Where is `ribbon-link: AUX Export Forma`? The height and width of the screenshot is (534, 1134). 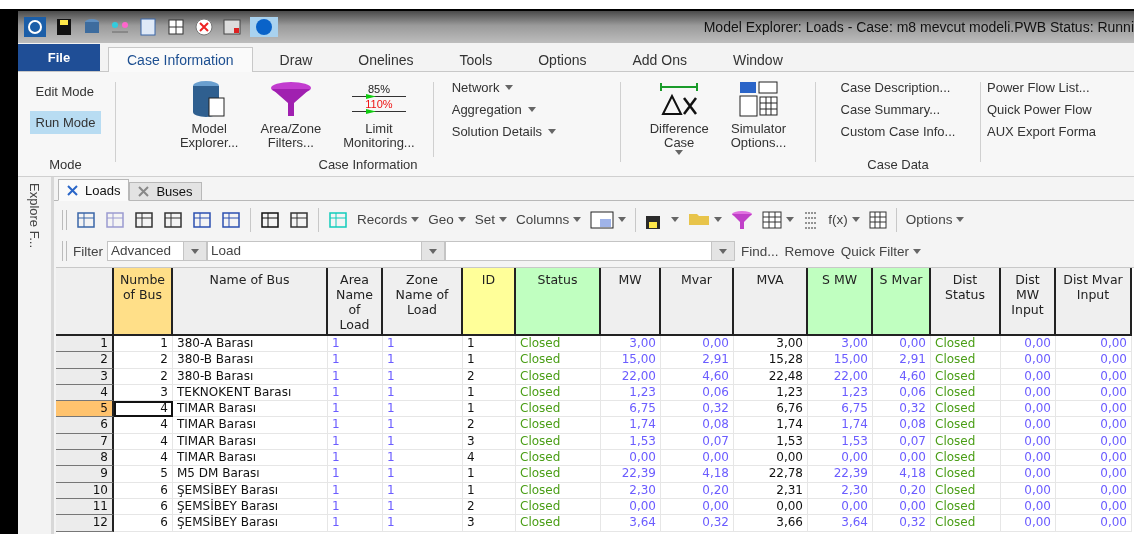 ribbon-link: AUX Export Forma is located at coordinates (1042, 131).